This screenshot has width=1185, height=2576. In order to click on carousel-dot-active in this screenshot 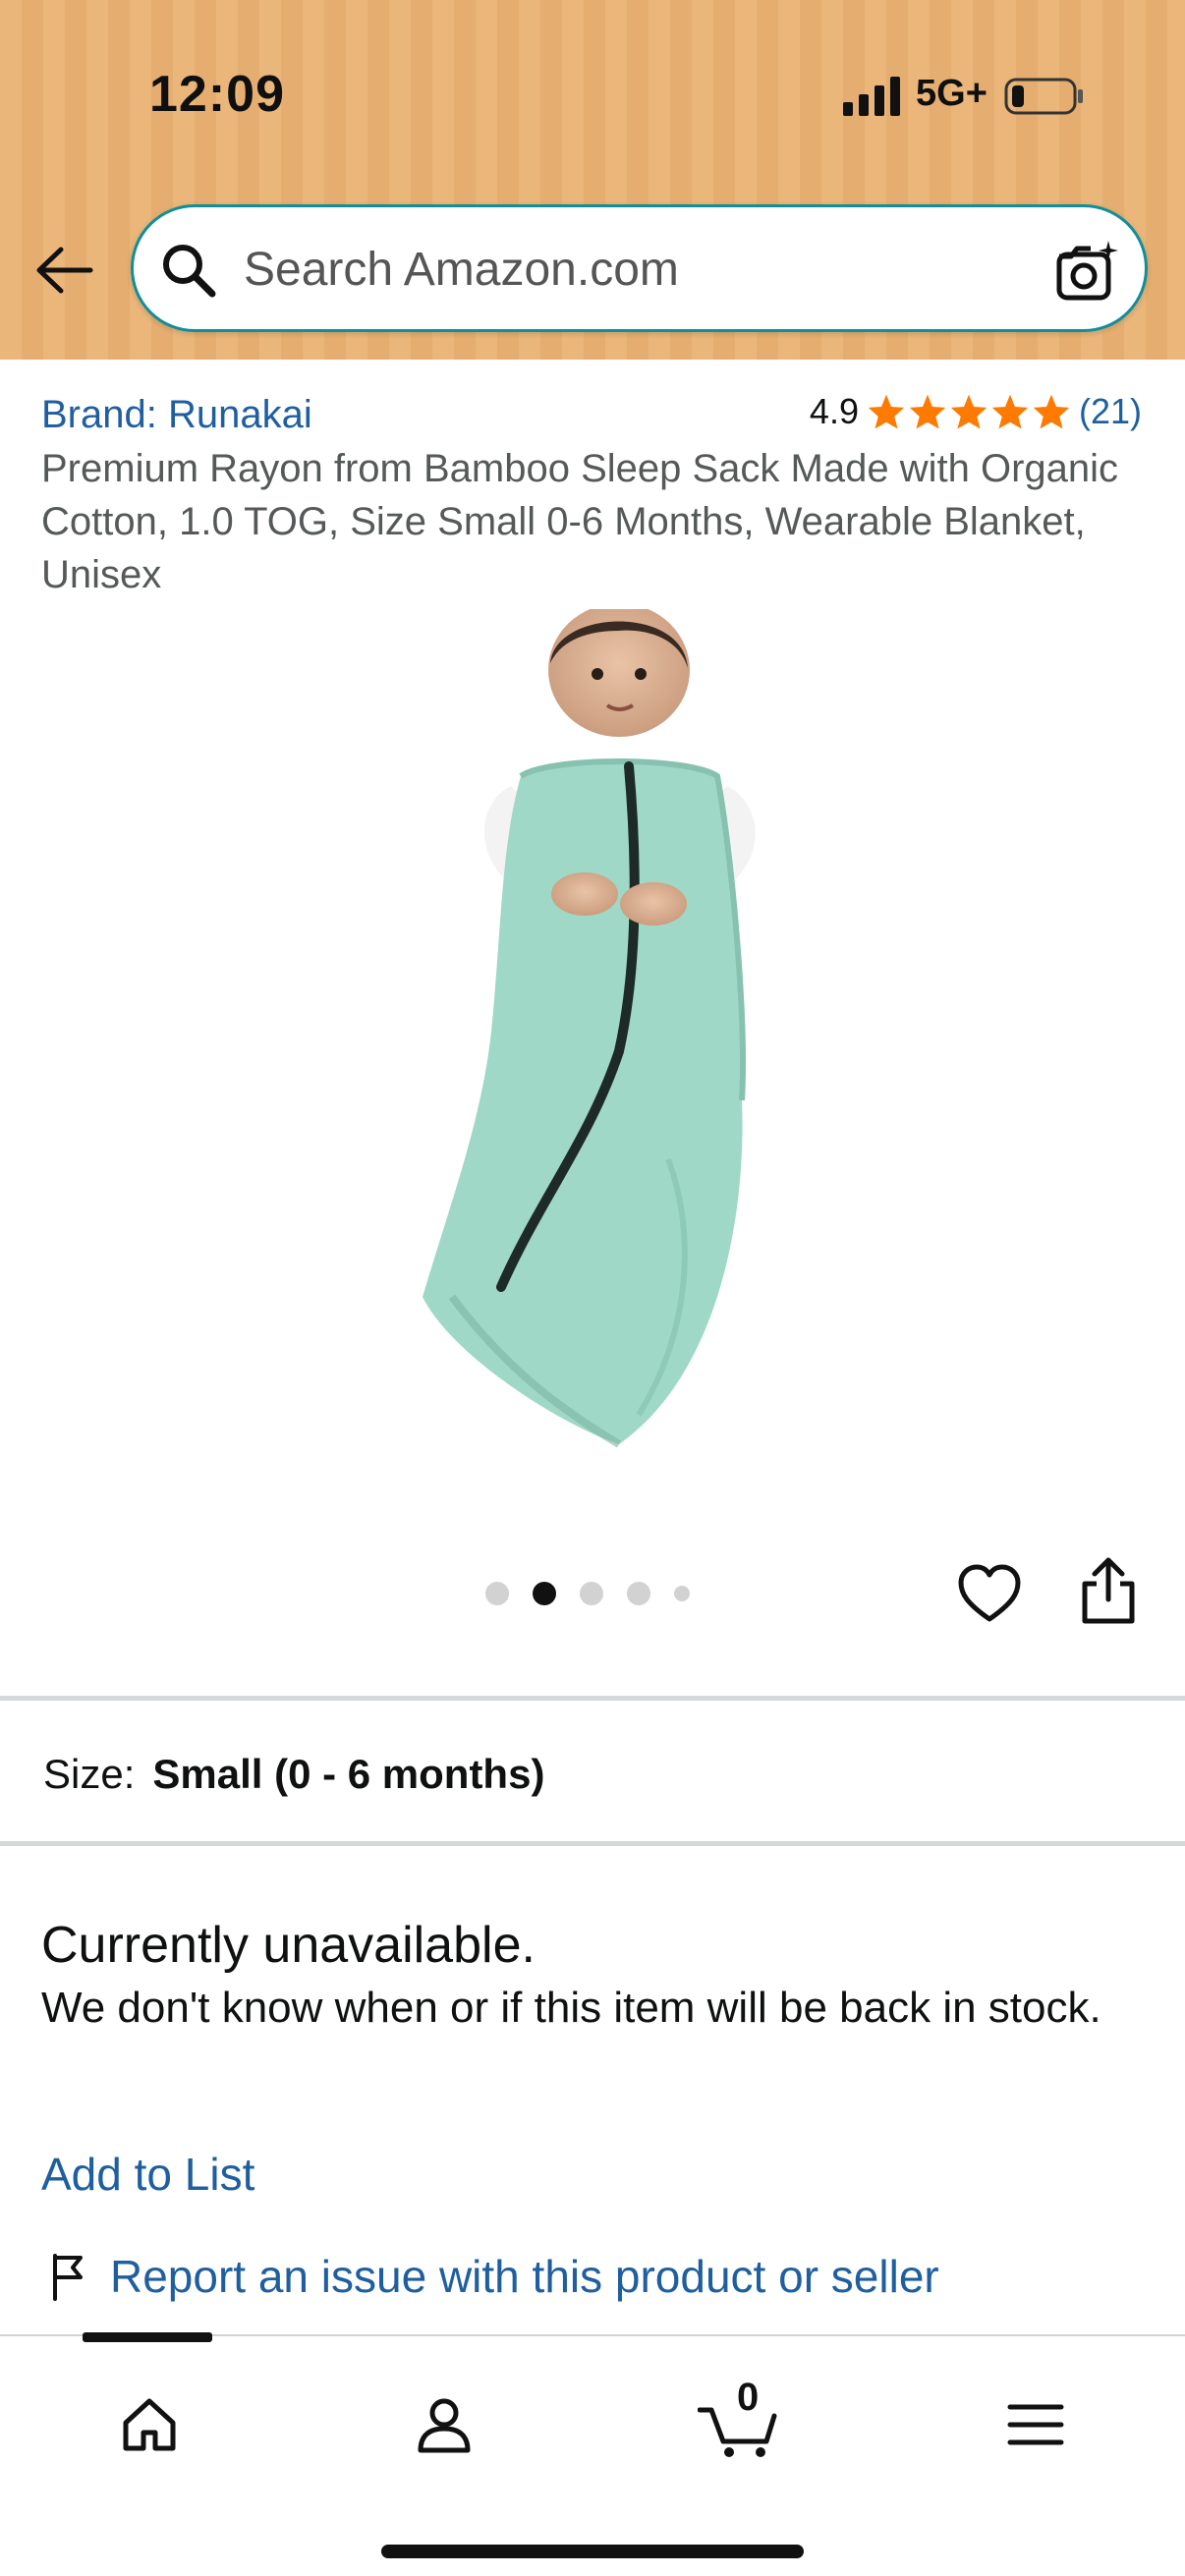, I will do `click(544, 1593)`.